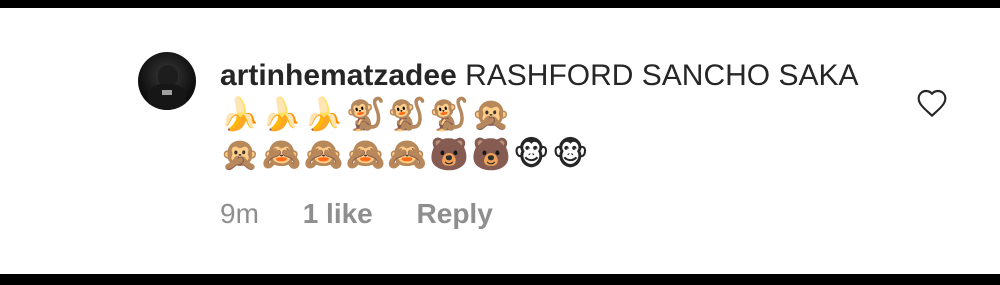  Describe the element at coordinates (405, 154) in the screenshot. I see `comment-emoji-line-2: 🙊🙈🙈🙈🙈🐻🐻🐵🐵` at that location.